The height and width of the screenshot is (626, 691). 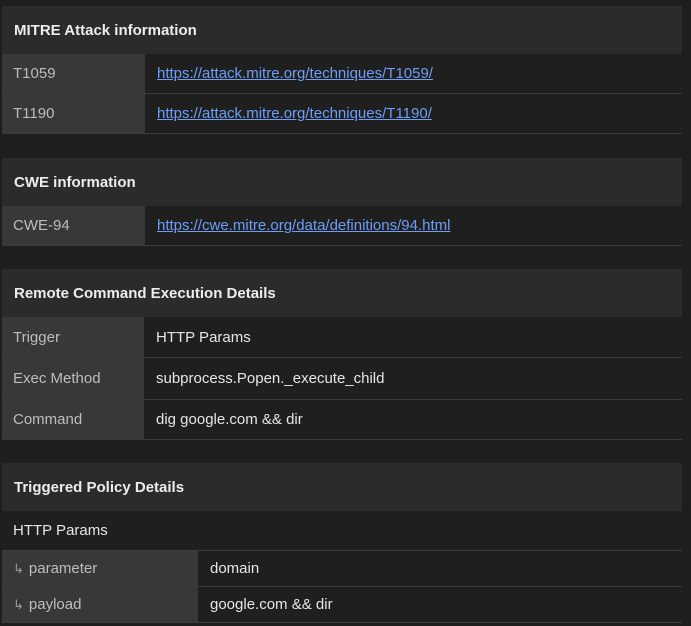 What do you see at coordinates (235, 568) in the screenshot?
I see `policy-value: domain` at bounding box center [235, 568].